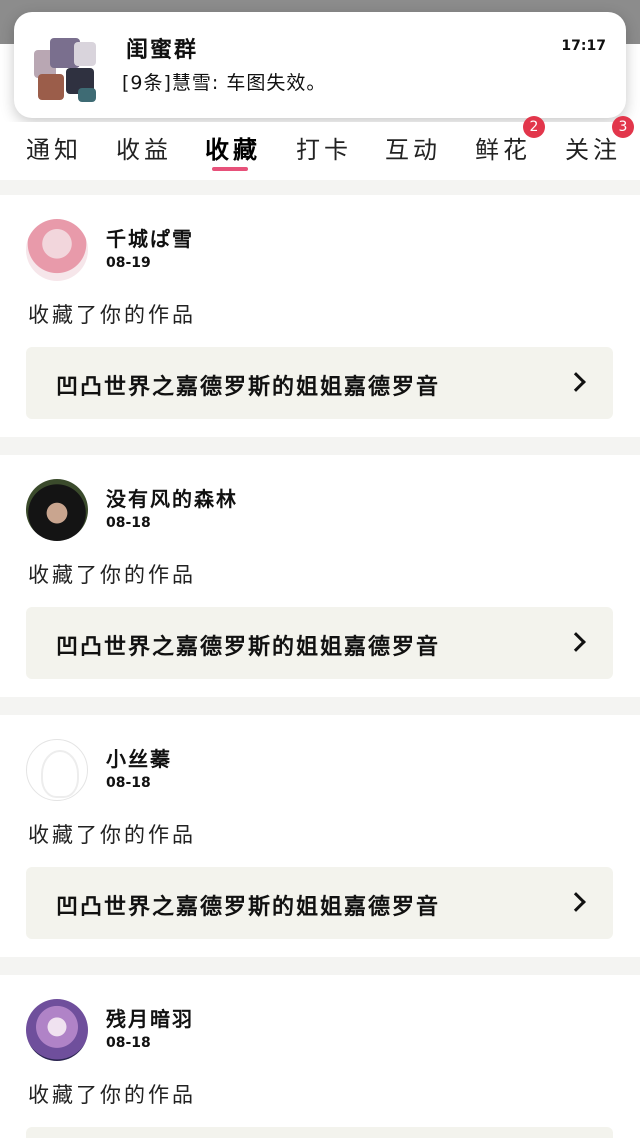 This screenshot has height=1138, width=640. I want to click on tab-bar: 通知 收益 收藏 打卡 互动 鲜花 2 关注 3, so click(320, 148).